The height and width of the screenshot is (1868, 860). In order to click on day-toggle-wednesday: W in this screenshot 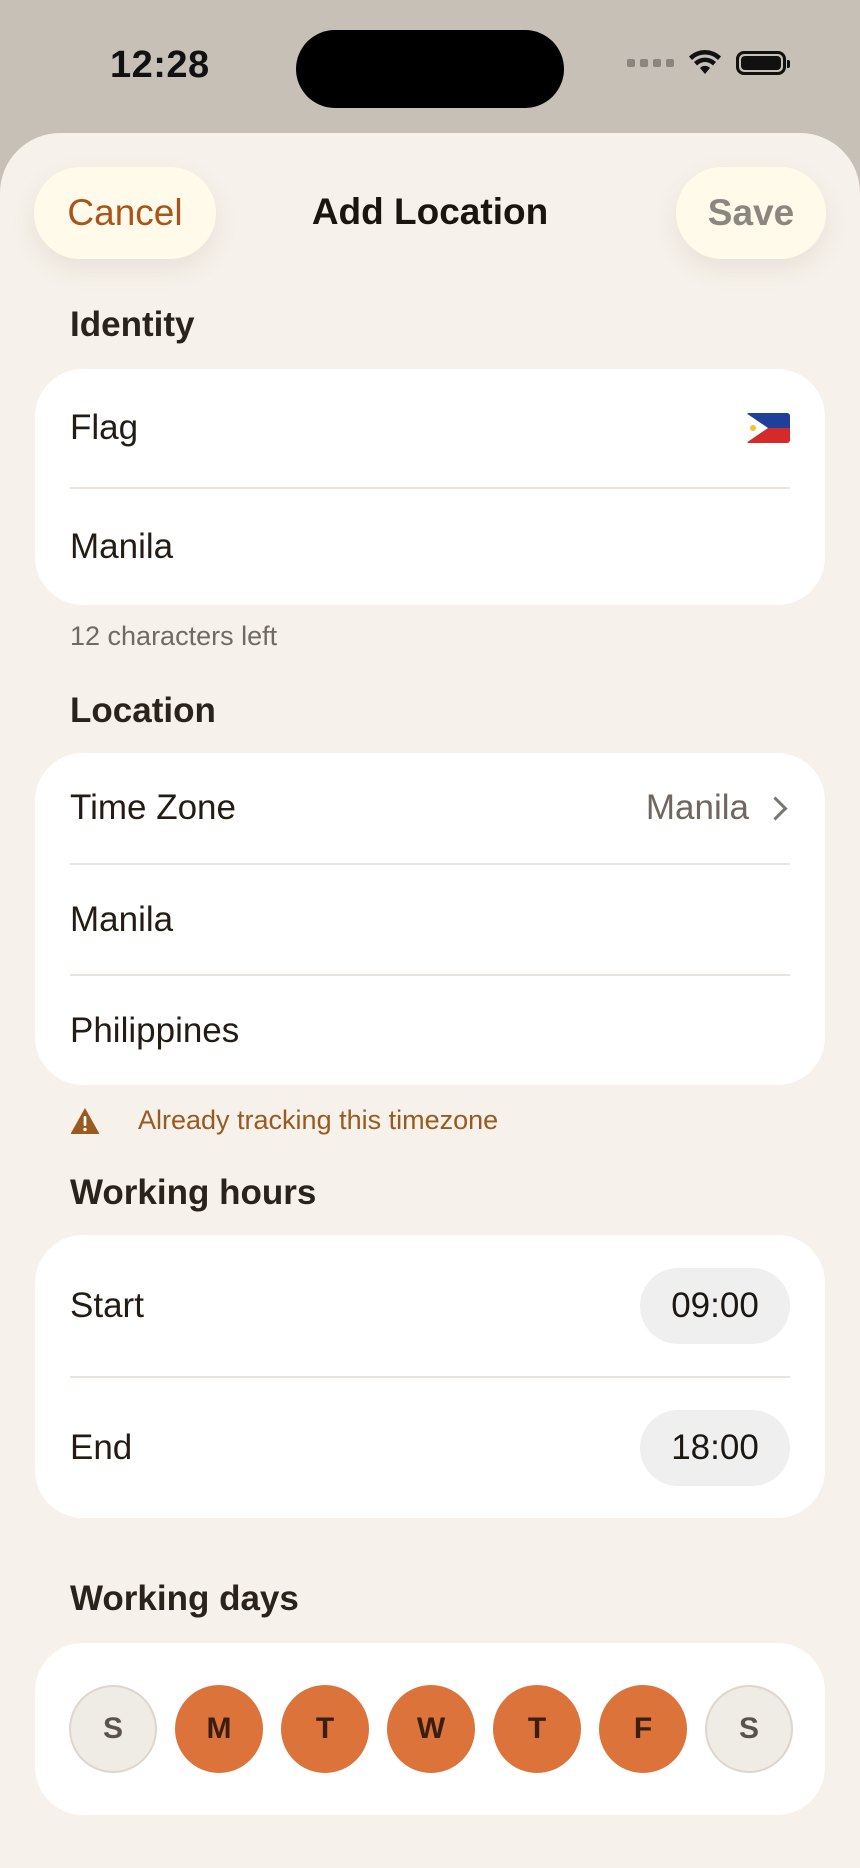, I will do `click(431, 1729)`.